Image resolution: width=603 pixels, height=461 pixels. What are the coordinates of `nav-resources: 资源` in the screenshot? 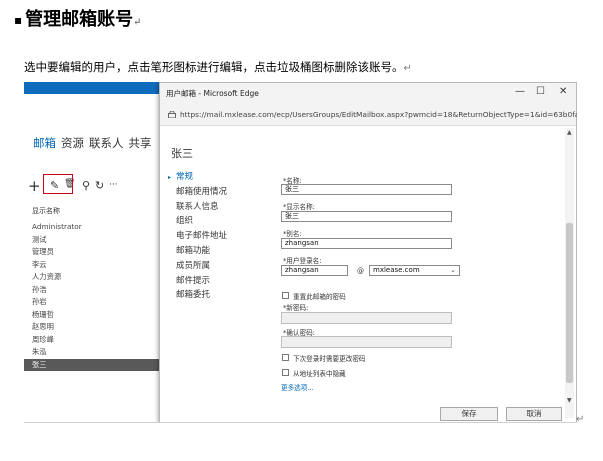 It's located at (72, 143).